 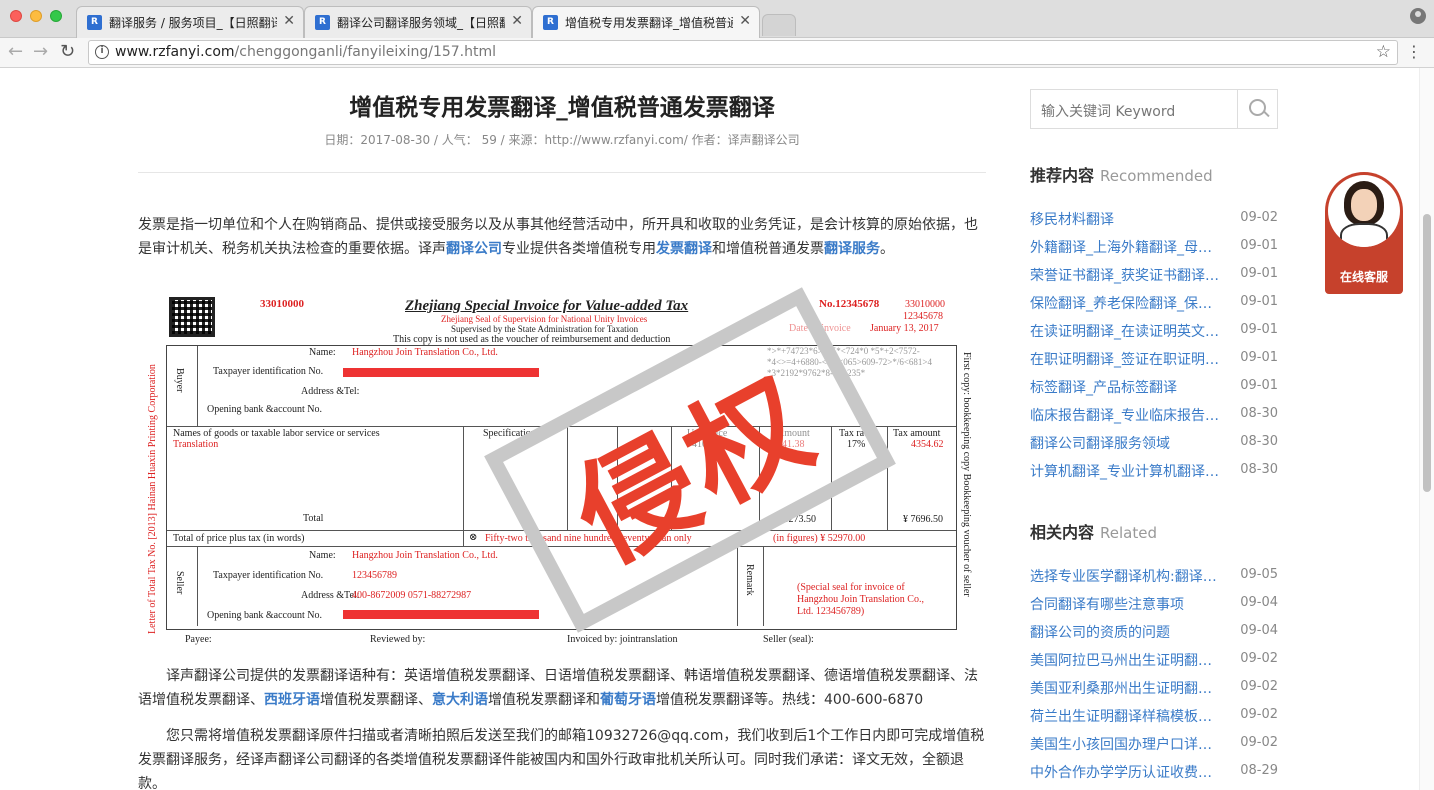 I want to click on item-title: 中外合作办学学历认证收费标准, so click(x=1127, y=772).